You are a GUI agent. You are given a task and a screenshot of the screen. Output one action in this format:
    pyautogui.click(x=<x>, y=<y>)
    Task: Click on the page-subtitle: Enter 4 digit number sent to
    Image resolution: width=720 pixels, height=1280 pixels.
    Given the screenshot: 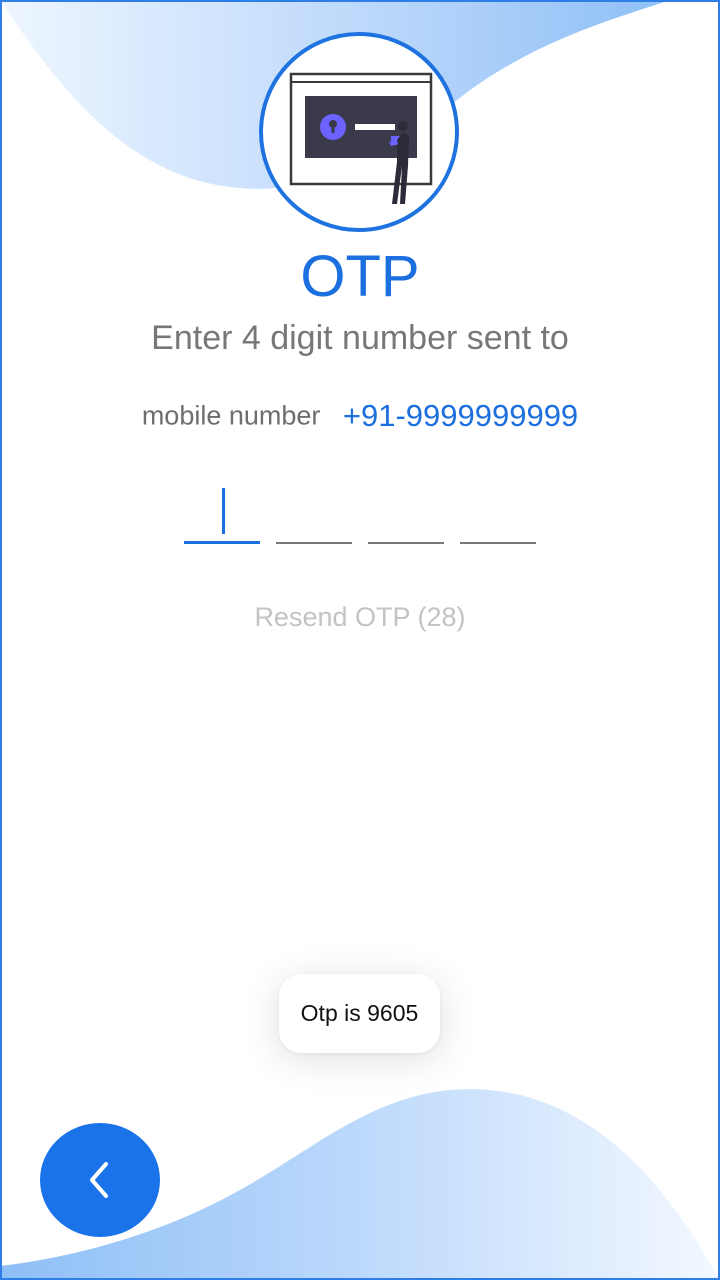 What is the action you would take?
    pyautogui.click(x=360, y=338)
    